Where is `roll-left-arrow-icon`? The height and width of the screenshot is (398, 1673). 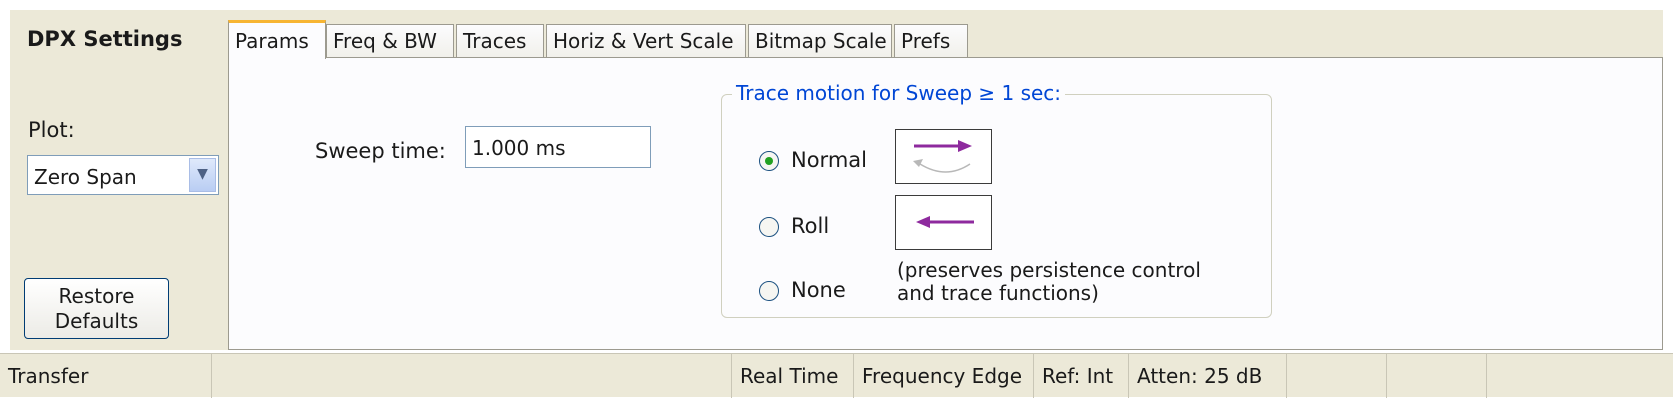
roll-left-arrow-icon is located at coordinates (943, 222).